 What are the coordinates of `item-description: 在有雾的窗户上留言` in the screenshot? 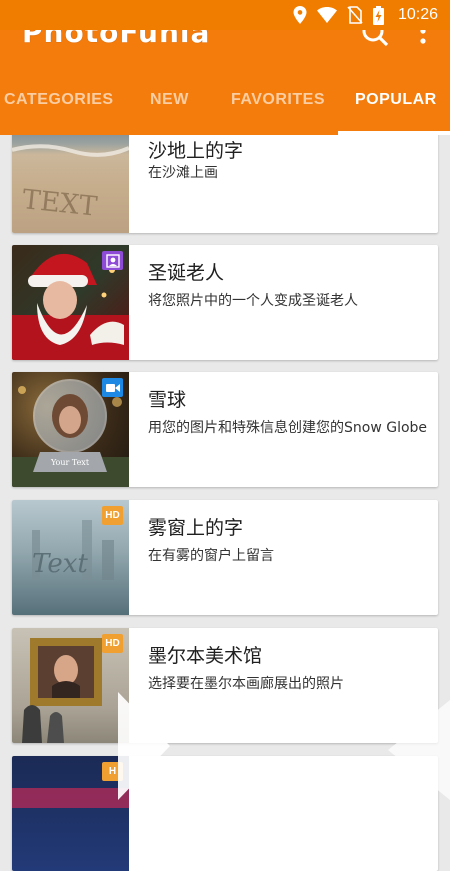 It's located at (211, 556).